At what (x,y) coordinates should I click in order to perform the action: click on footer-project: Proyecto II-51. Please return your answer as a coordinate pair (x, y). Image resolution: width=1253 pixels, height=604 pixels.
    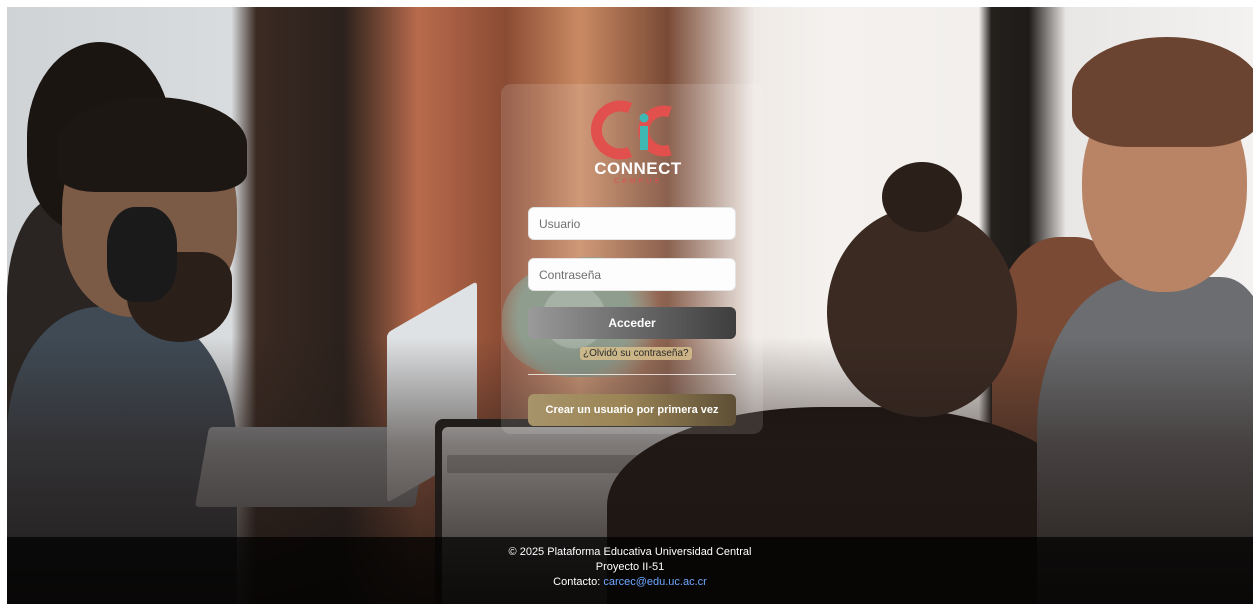
    Looking at the image, I should click on (630, 567).